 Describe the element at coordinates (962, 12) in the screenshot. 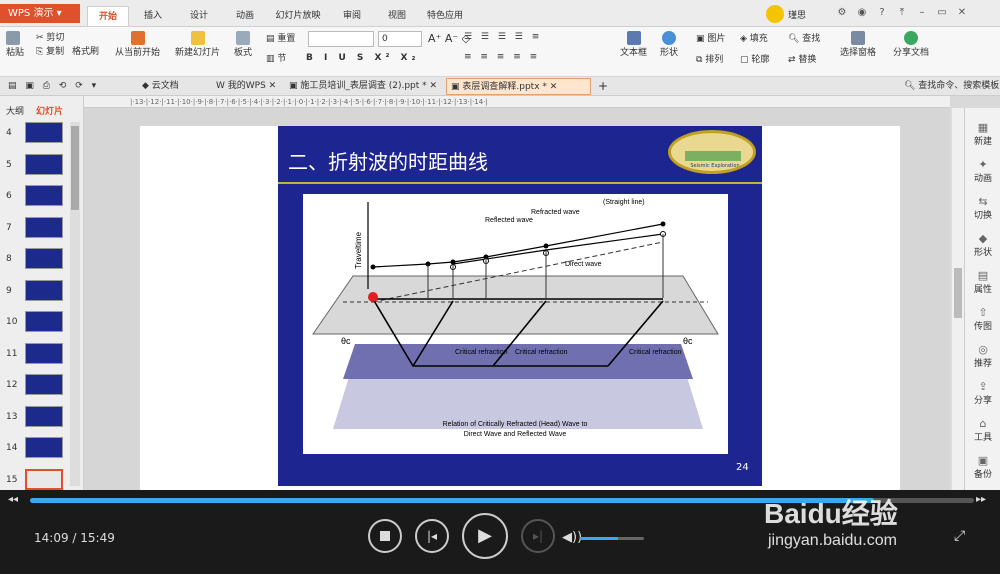

I see `close-icon: ✕` at that location.